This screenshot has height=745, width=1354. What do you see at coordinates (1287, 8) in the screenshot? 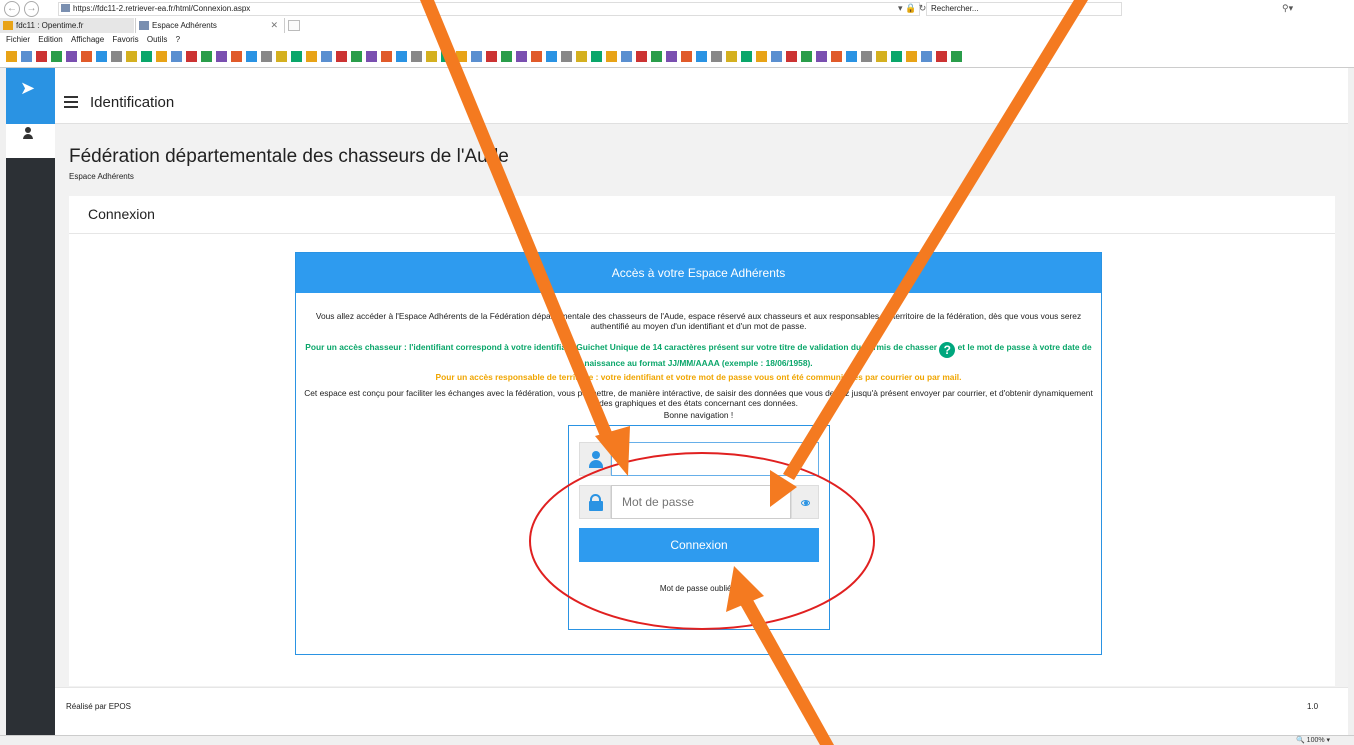
I see `search-icon: ⚲▾` at bounding box center [1287, 8].